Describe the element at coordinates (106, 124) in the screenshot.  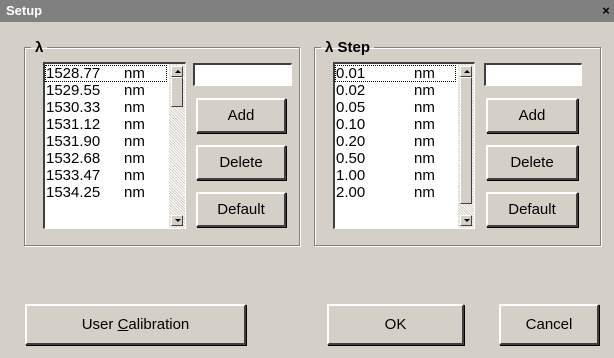
I see `list-item: 1531.12 nm` at that location.